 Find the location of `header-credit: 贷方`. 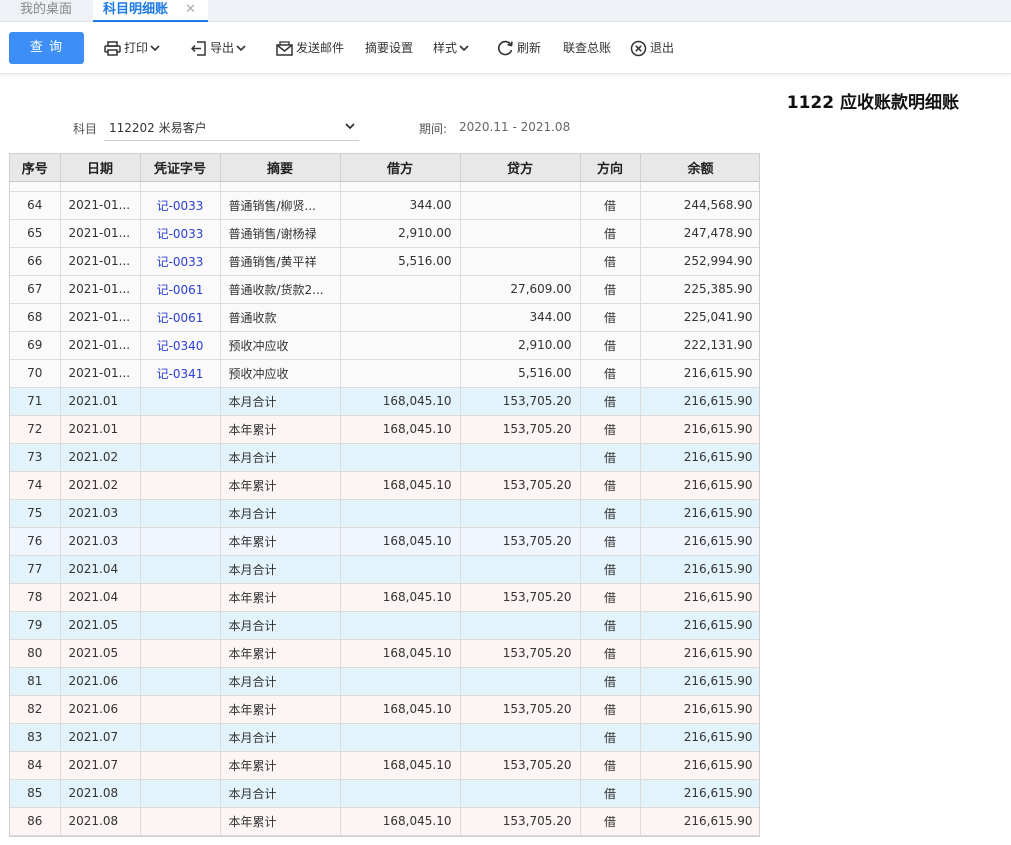

header-credit: 贷方 is located at coordinates (520, 168).